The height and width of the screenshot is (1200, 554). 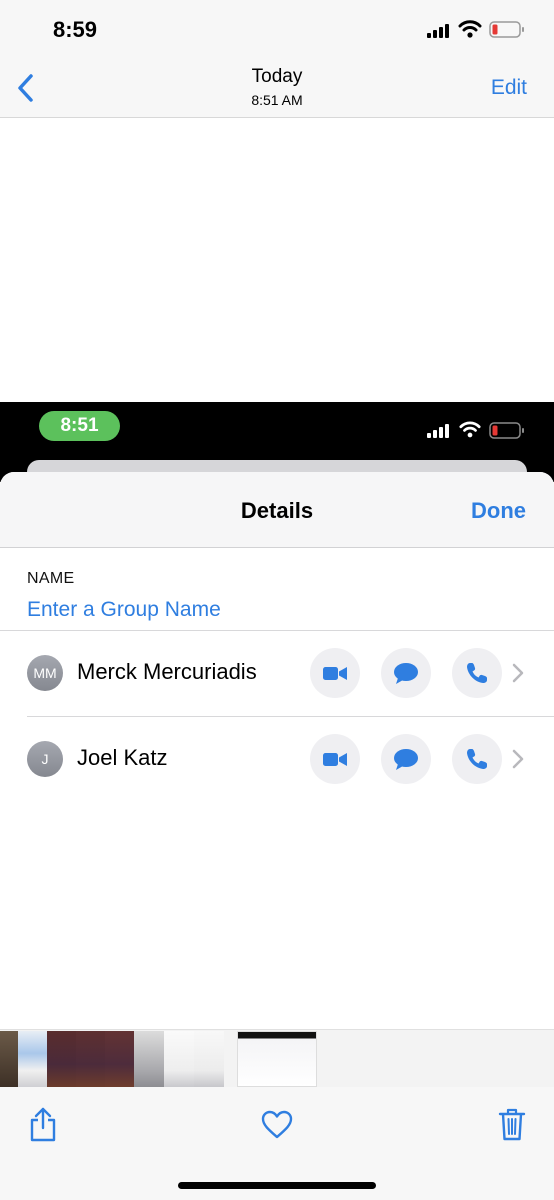 I want to click on sheet-header: Details Done, so click(x=277, y=510).